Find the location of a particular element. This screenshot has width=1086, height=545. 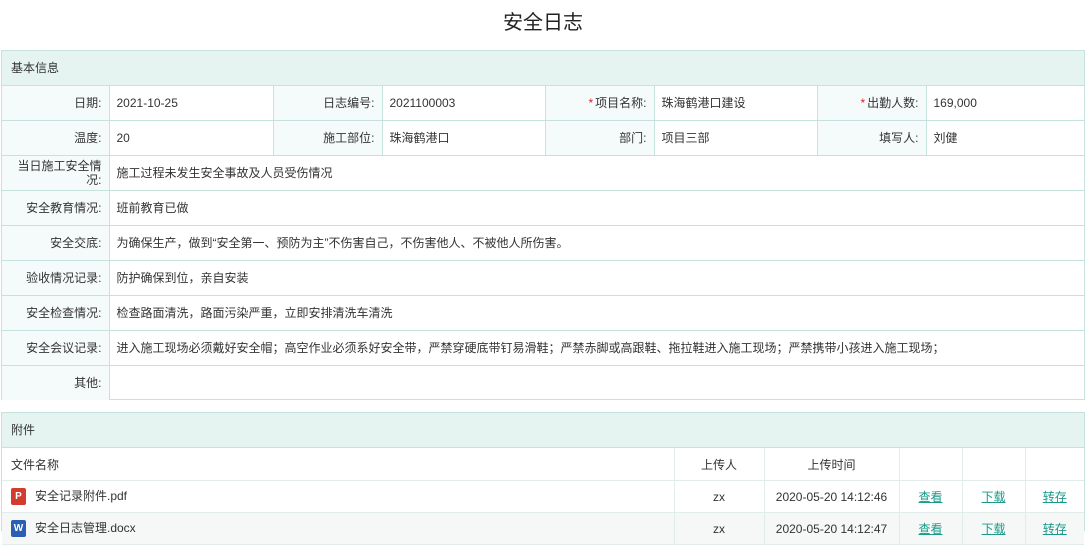

attendance-label-cell: * 出勤人数: is located at coordinates (871, 103).